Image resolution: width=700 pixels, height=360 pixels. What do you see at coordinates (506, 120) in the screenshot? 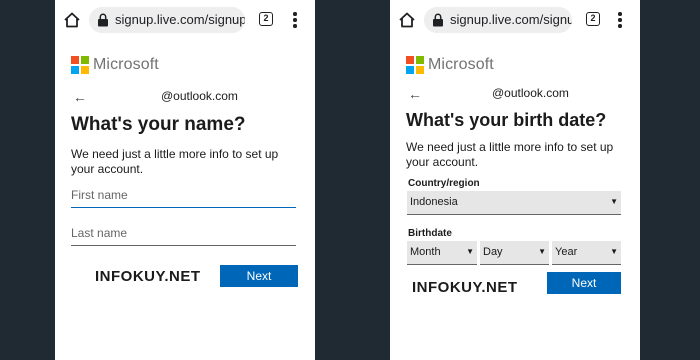
I see `page-title: What's your birth date?` at bounding box center [506, 120].